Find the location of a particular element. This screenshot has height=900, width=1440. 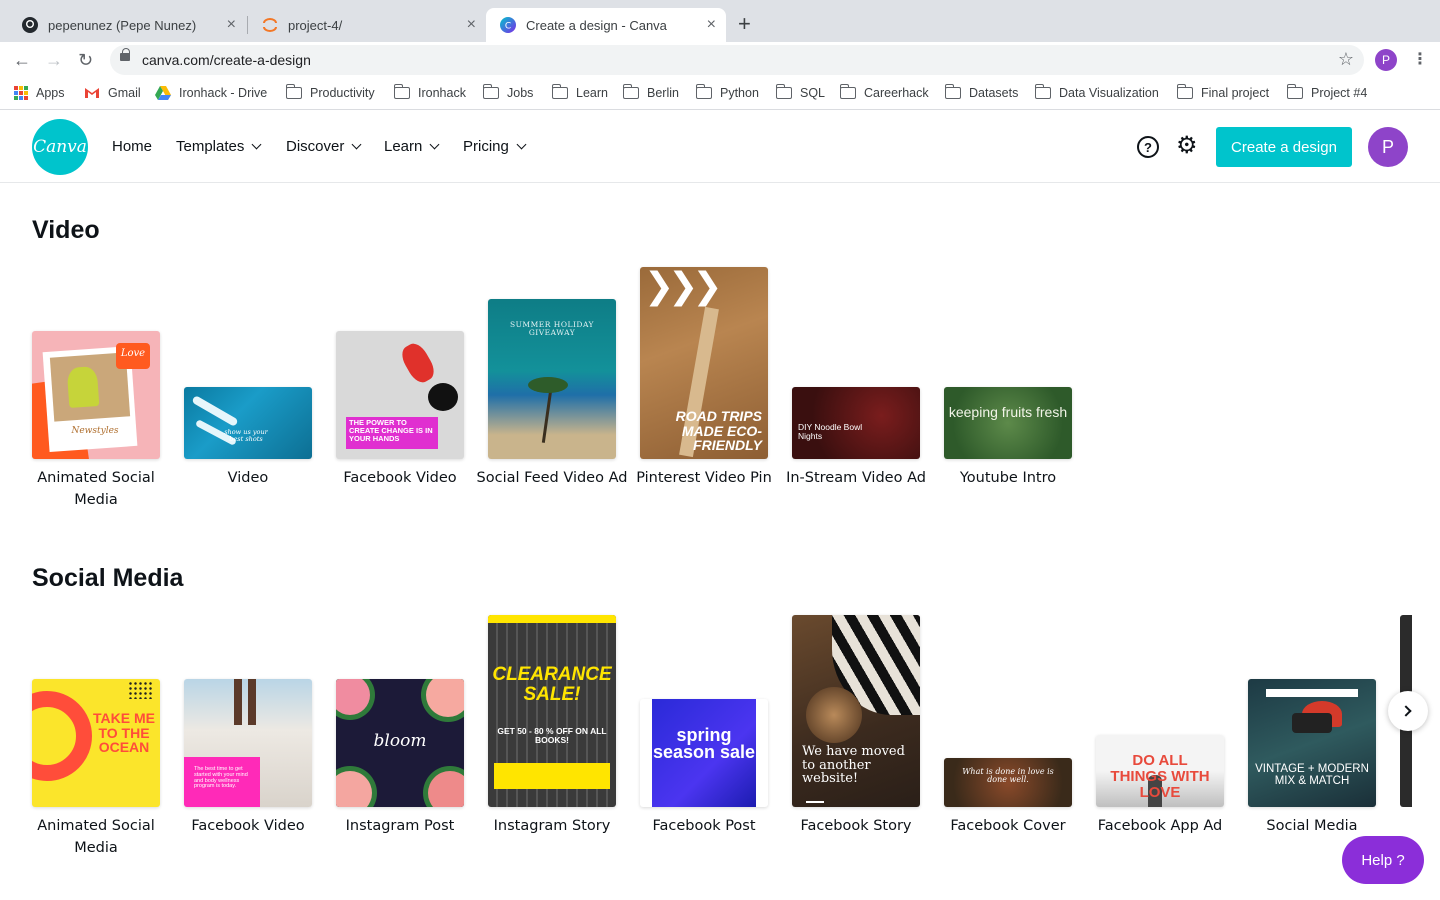

browser-tab-jupyter: project-4/ × is located at coordinates (367, 25).